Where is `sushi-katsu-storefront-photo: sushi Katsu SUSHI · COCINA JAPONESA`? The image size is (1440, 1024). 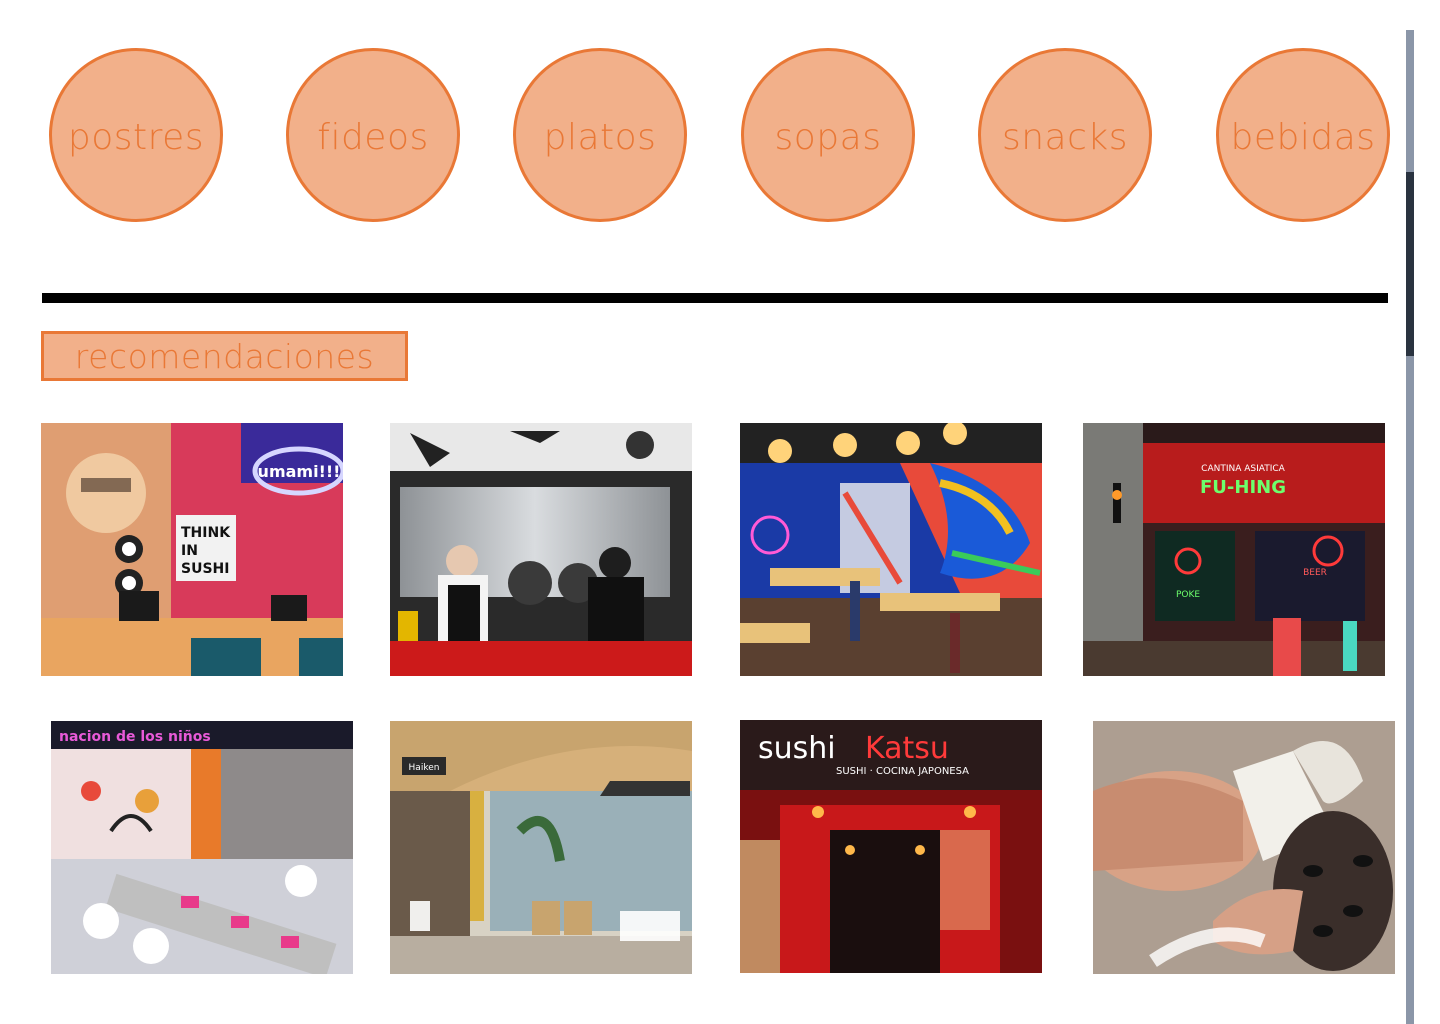
sushi-katsu-storefront-photo: sushi Katsu SUSHI · COCINA JAPONESA is located at coordinates (891, 846).